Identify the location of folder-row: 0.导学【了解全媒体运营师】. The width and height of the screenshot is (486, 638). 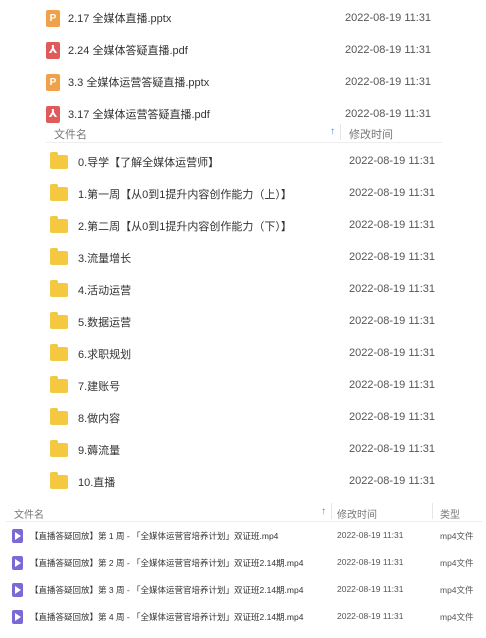
(134, 161).